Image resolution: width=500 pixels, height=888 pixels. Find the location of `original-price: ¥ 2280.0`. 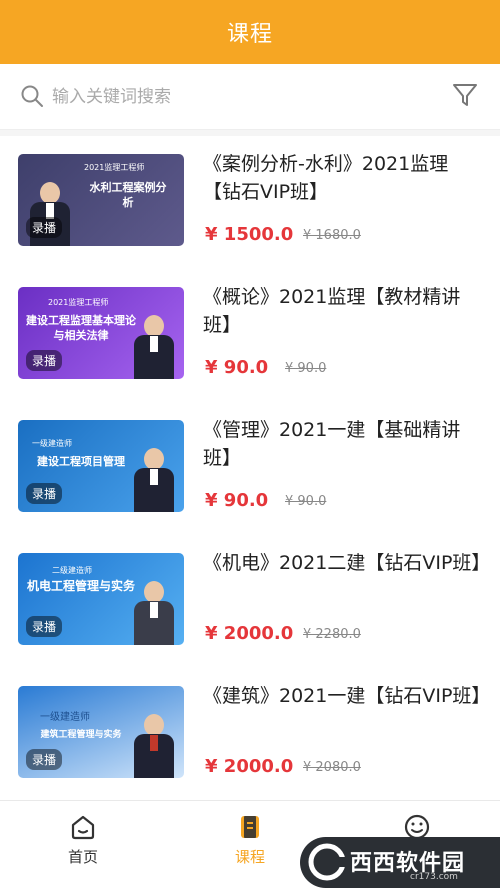

original-price: ¥ 2280.0 is located at coordinates (332, 634).